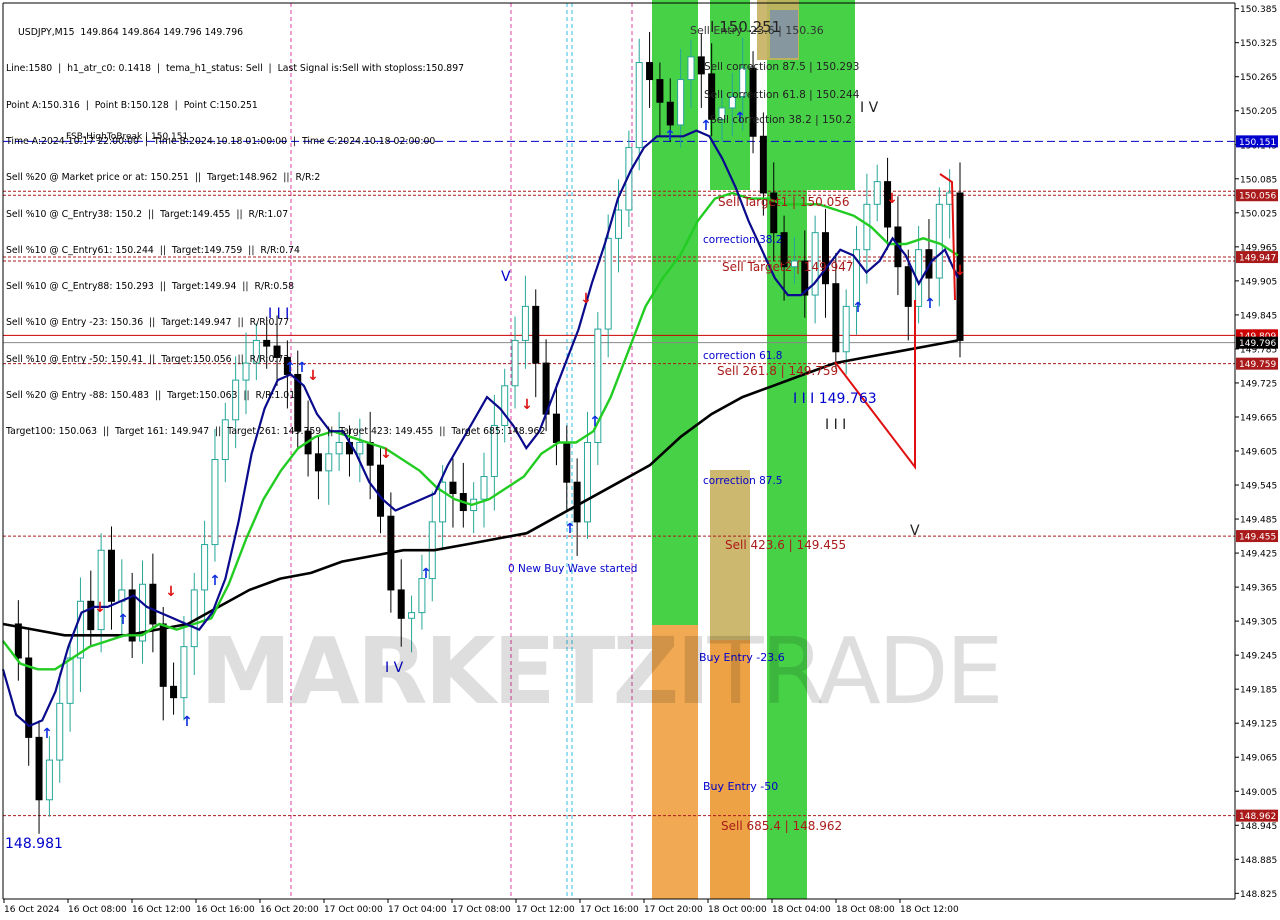  Describe the element at coordinates (781, 826) in the screenshot. I see `annotation-sell6854: Sell 685.4 | 148.962` at that location.